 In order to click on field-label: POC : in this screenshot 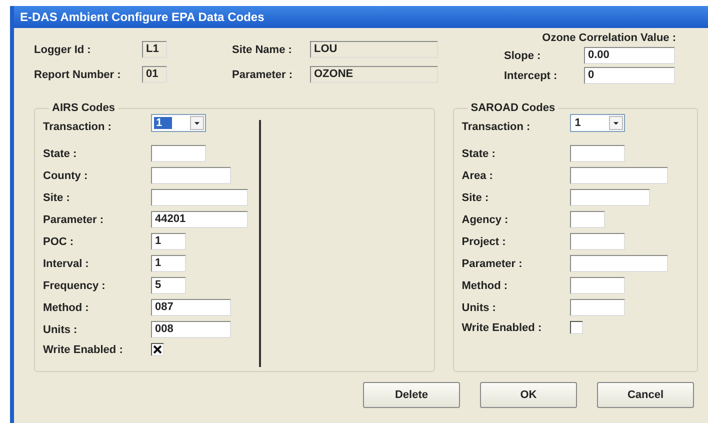, I will do `click(59, 242)`.